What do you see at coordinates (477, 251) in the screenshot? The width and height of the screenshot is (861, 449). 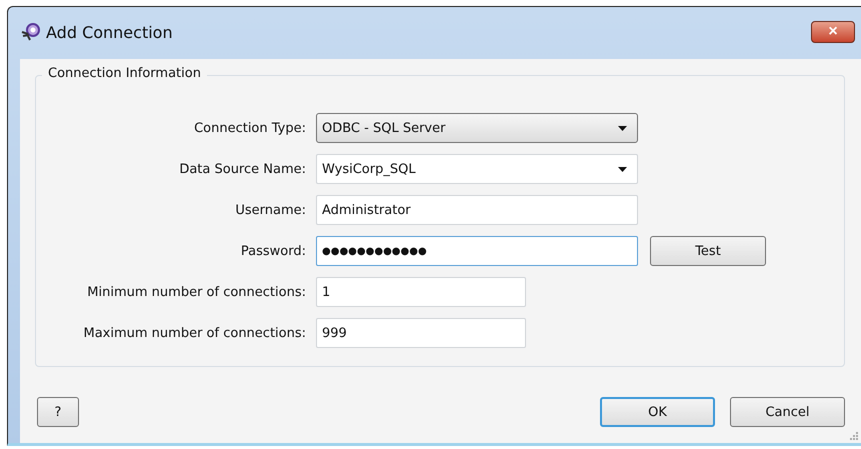 I see `password-field: ●●●●●●●●●●●●` at bounding box center [477, 251].